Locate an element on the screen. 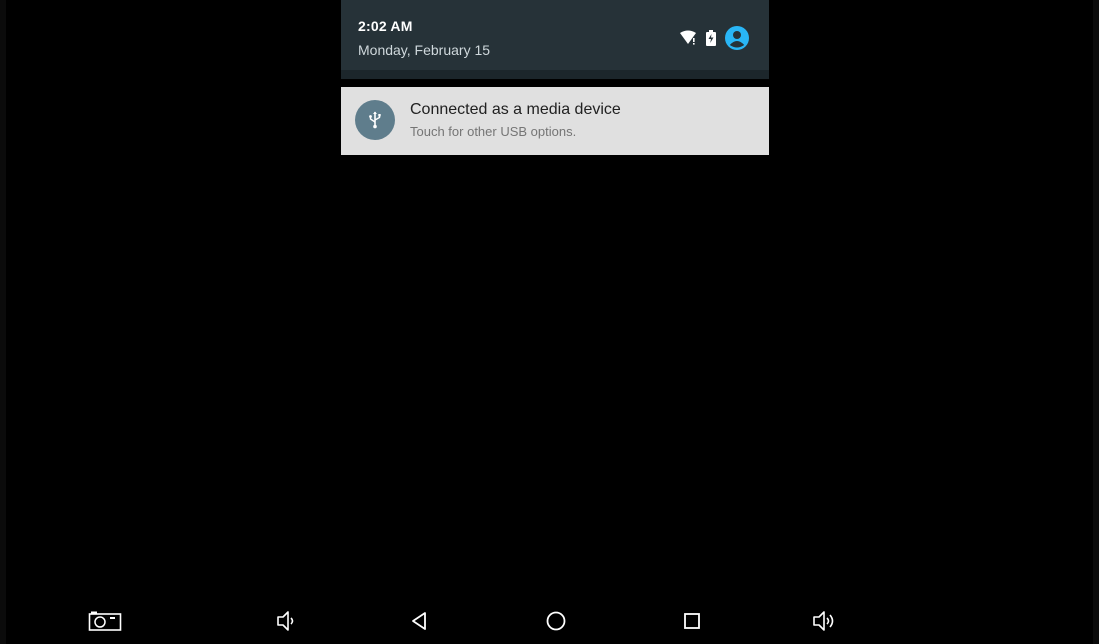 Image resolution: width=1099 pixels, height=644 pixels. status-clock: 2:02 AM is located at coordinates (385, 26).